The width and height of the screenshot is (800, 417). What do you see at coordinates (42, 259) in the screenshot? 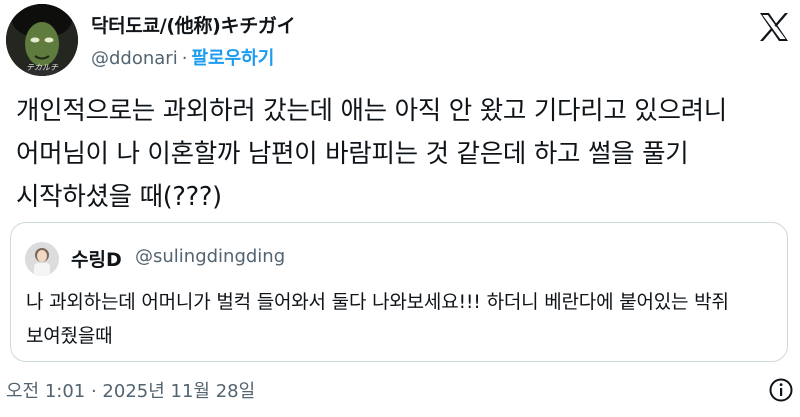
I see `quoted-author-avatar` at bounding box center [42, 259].